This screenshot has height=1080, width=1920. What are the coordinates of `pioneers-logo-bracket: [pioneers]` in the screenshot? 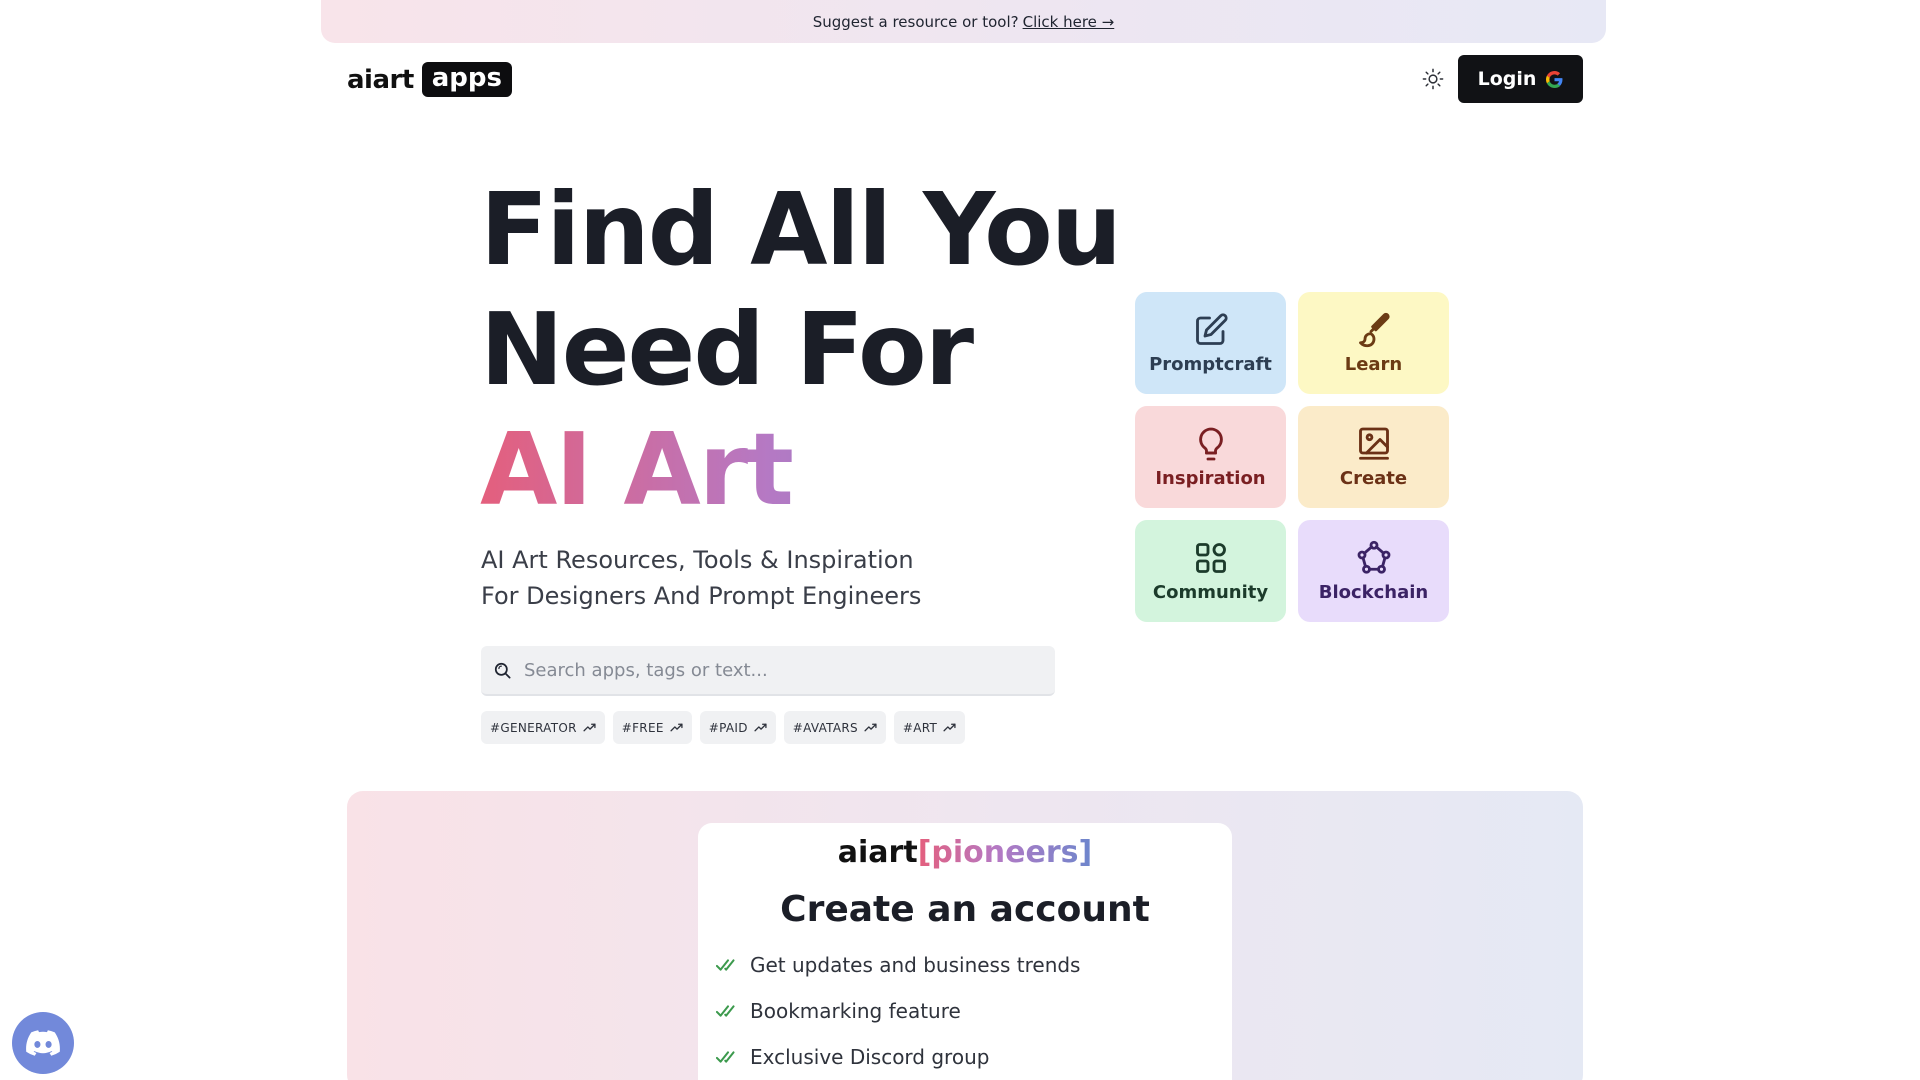 It's located at (1005, 852).